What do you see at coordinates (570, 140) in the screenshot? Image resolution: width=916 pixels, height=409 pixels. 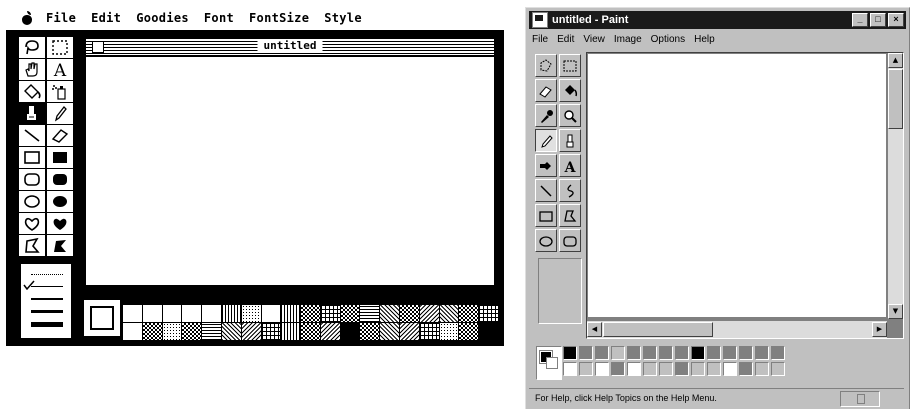 I see `brush-icon` at bounding box center [570, 140].